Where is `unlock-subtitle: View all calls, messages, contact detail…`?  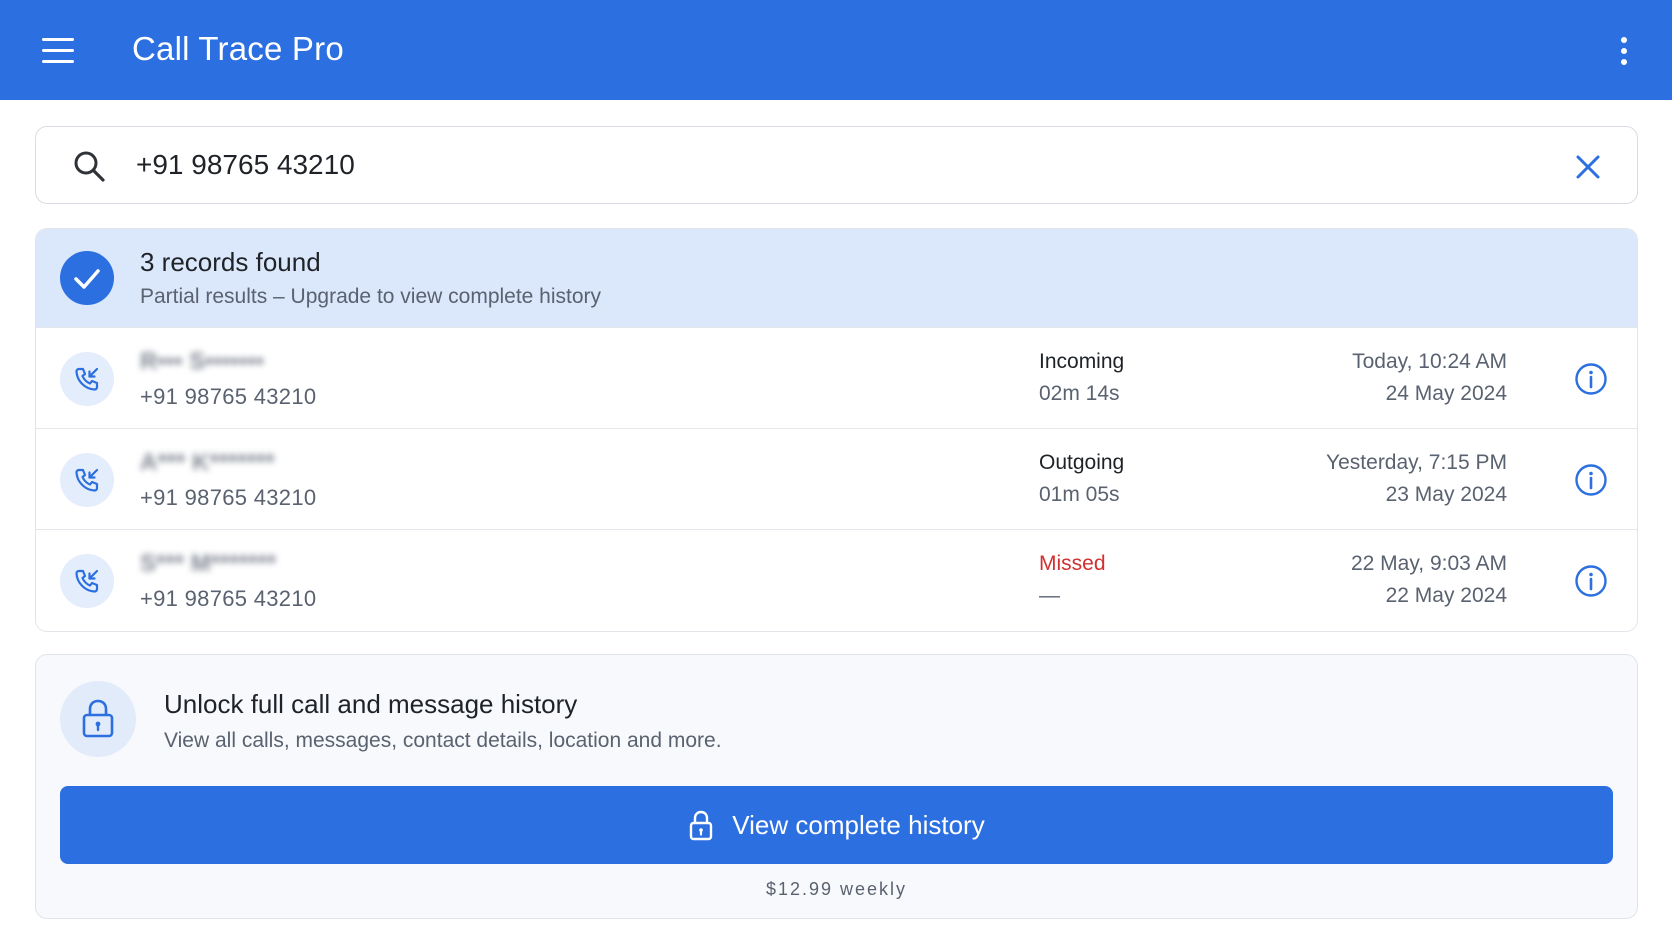 unlock-subtitle: View all calls, messages, contact detail… is located at coordinates (443, 740).